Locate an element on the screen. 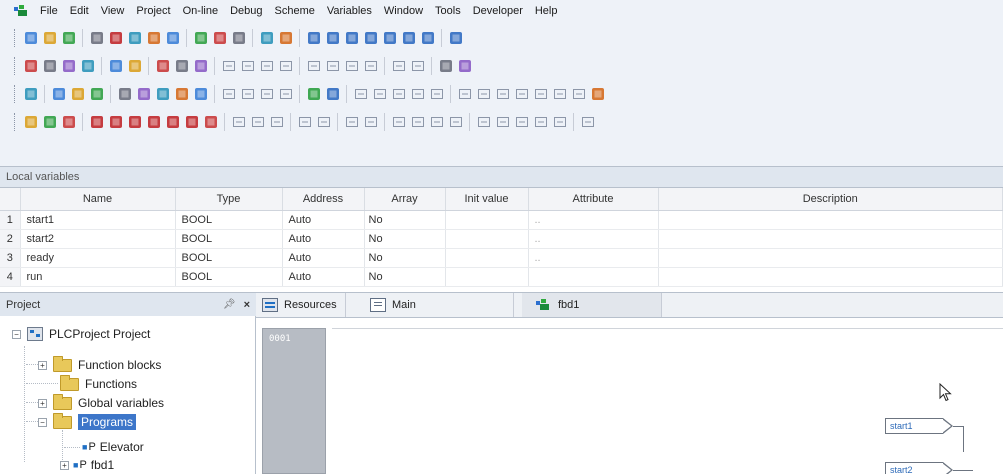 This screenshot has height=474, width=1003. menu-window: Window is located at coordinates (403, 11).